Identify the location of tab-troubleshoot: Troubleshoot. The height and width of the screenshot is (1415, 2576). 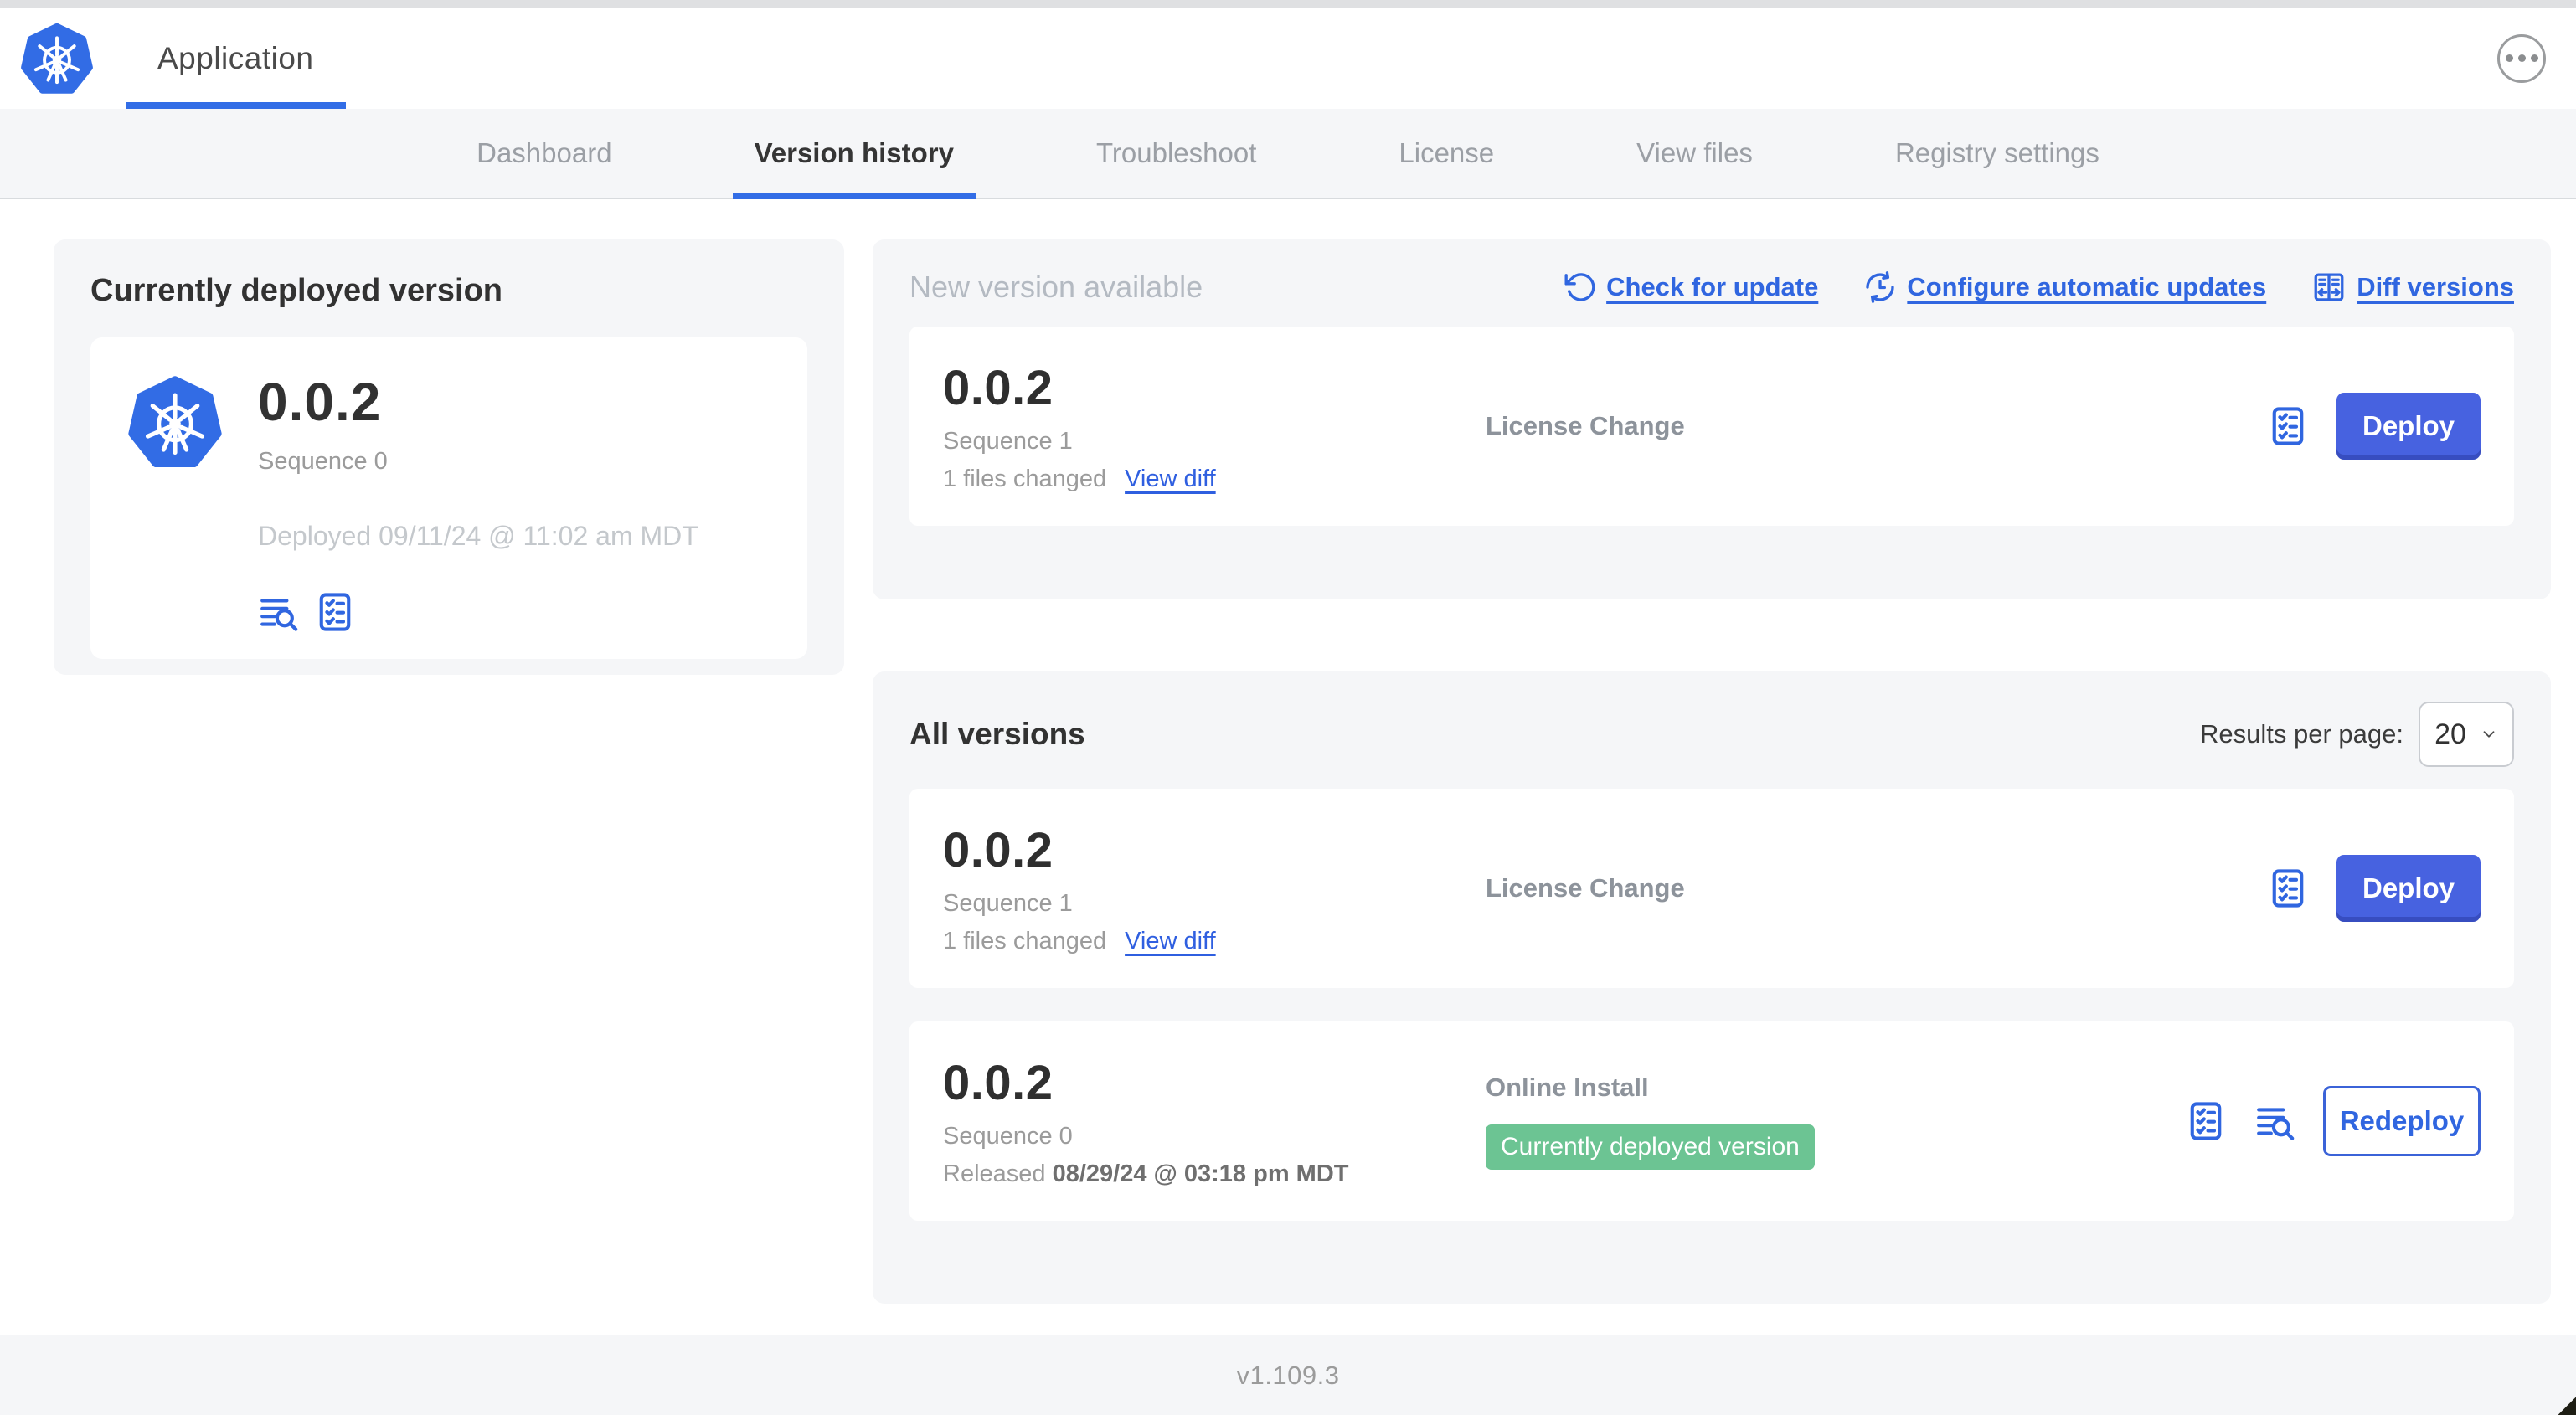
(1176, 153).